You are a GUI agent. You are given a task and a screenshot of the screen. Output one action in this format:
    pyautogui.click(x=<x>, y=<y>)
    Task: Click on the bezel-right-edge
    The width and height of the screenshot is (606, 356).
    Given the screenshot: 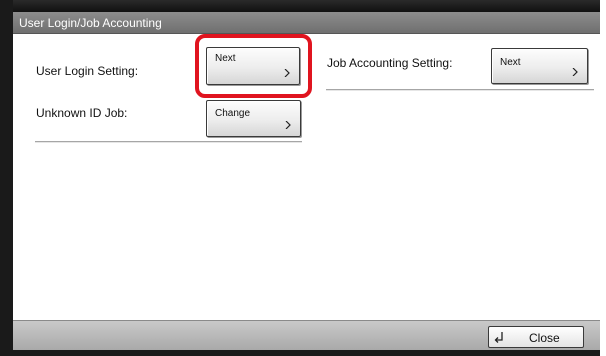 What is the action you would take?
    pyautogui.click(x=603, y=178)
    